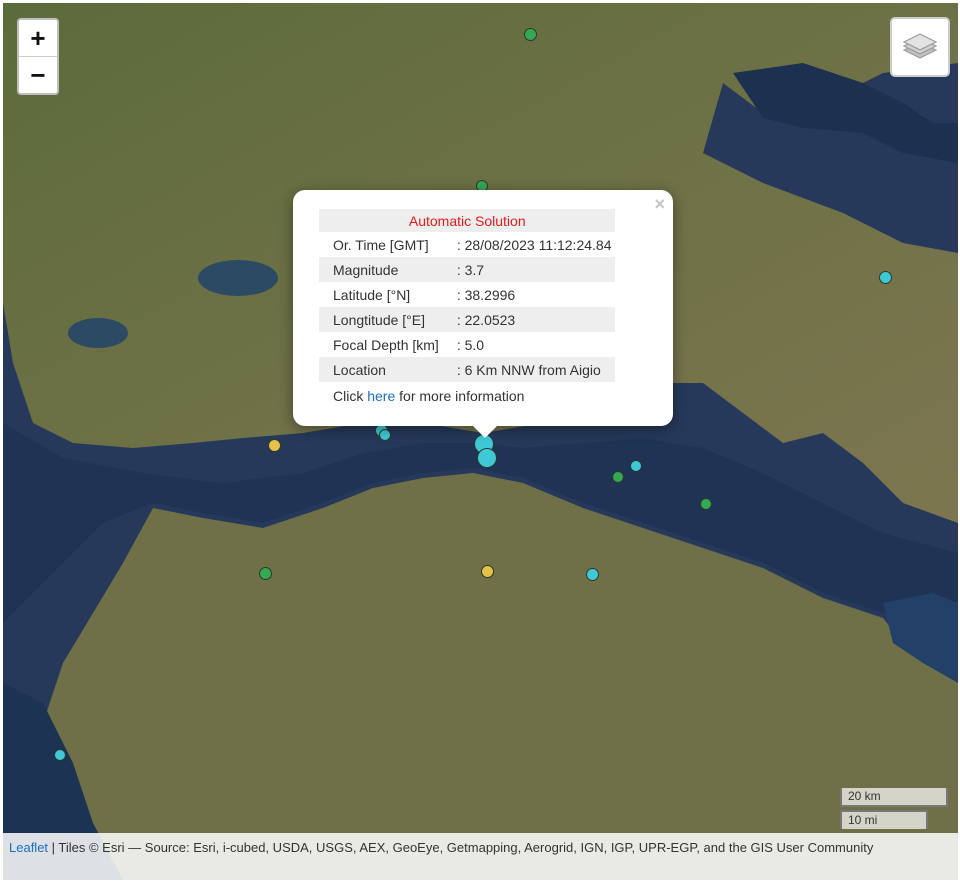  I want to click on detail-label: Location, so click(381, 369).